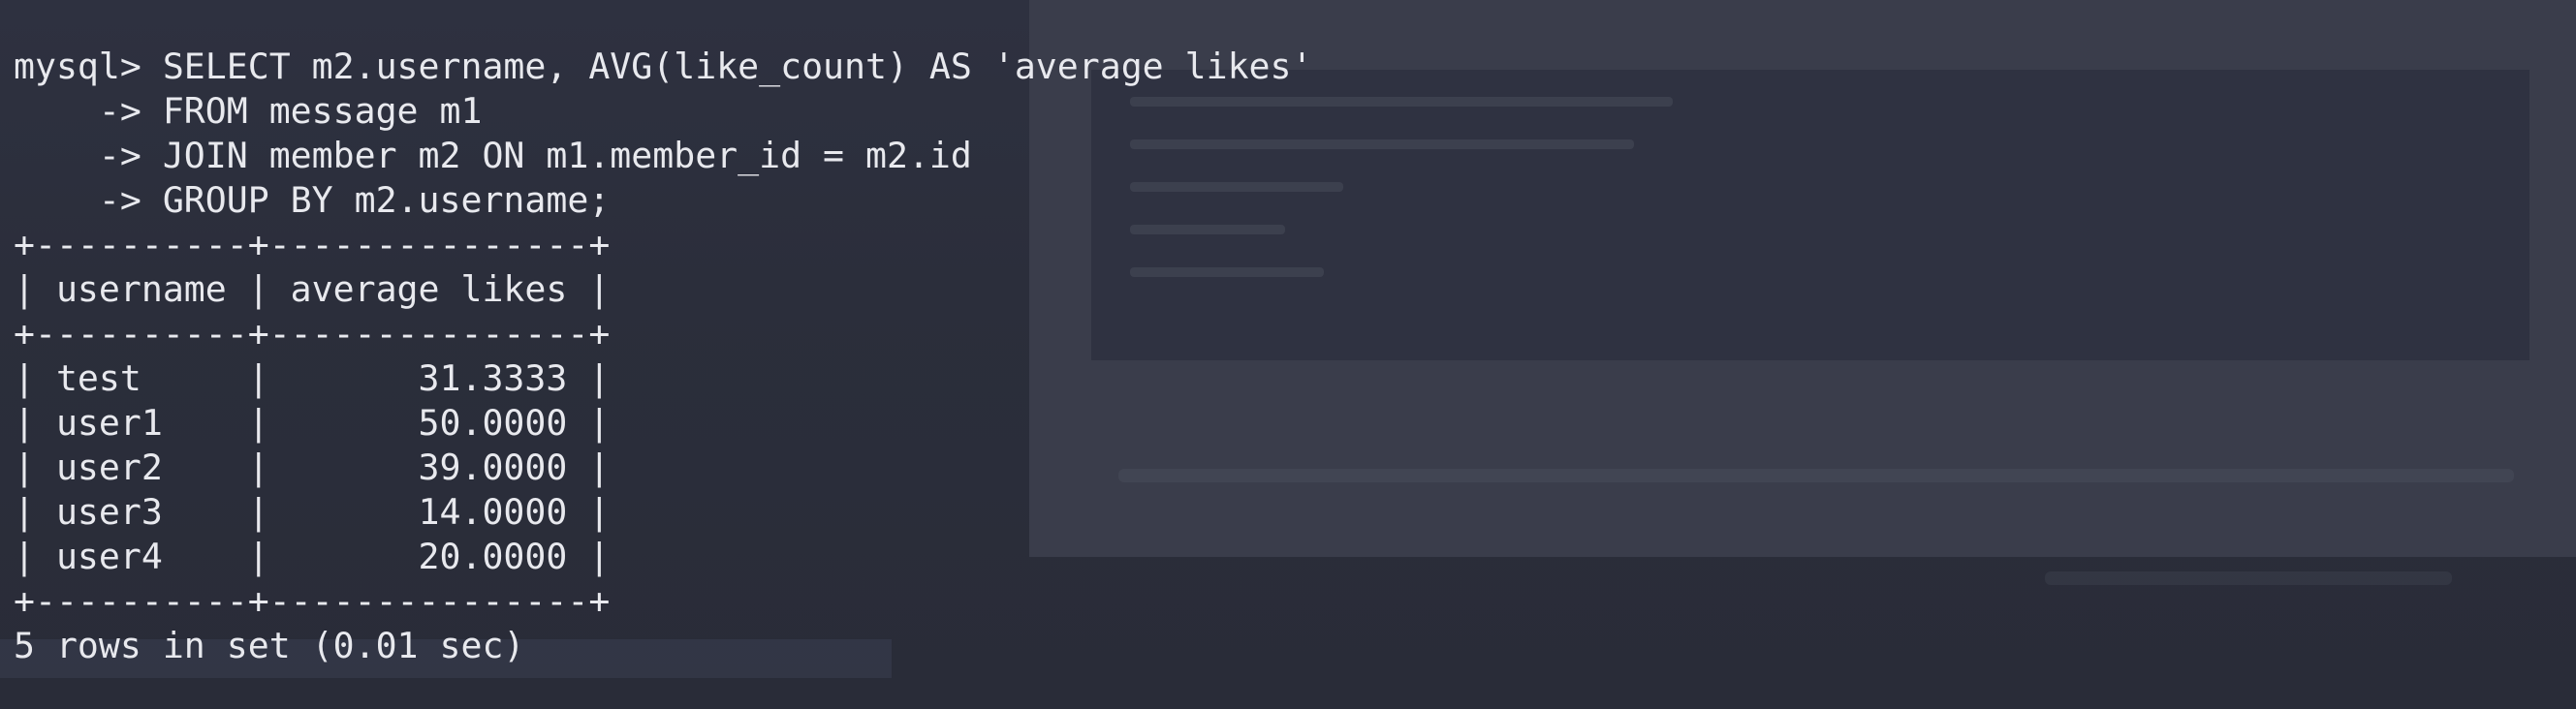 The height and width of the screenshot is (709, 2576). What do you see at coordinates (248, 111) in the screenshot?
I see `terminal-line-from: -> FROM message m1` at bounding box center [248, 111].